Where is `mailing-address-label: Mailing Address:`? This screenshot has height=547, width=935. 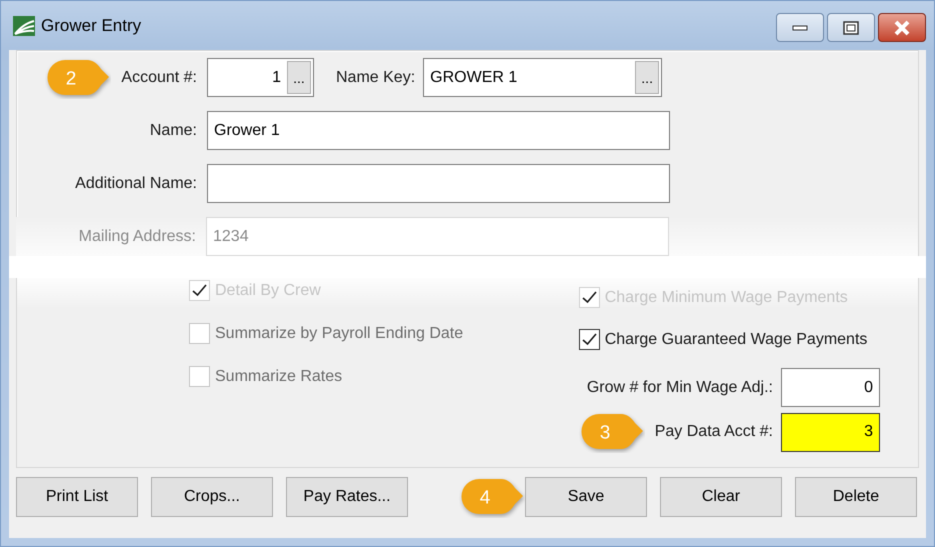 mailing-address-label: Mailing Address: is located at coordinates (137, 236).